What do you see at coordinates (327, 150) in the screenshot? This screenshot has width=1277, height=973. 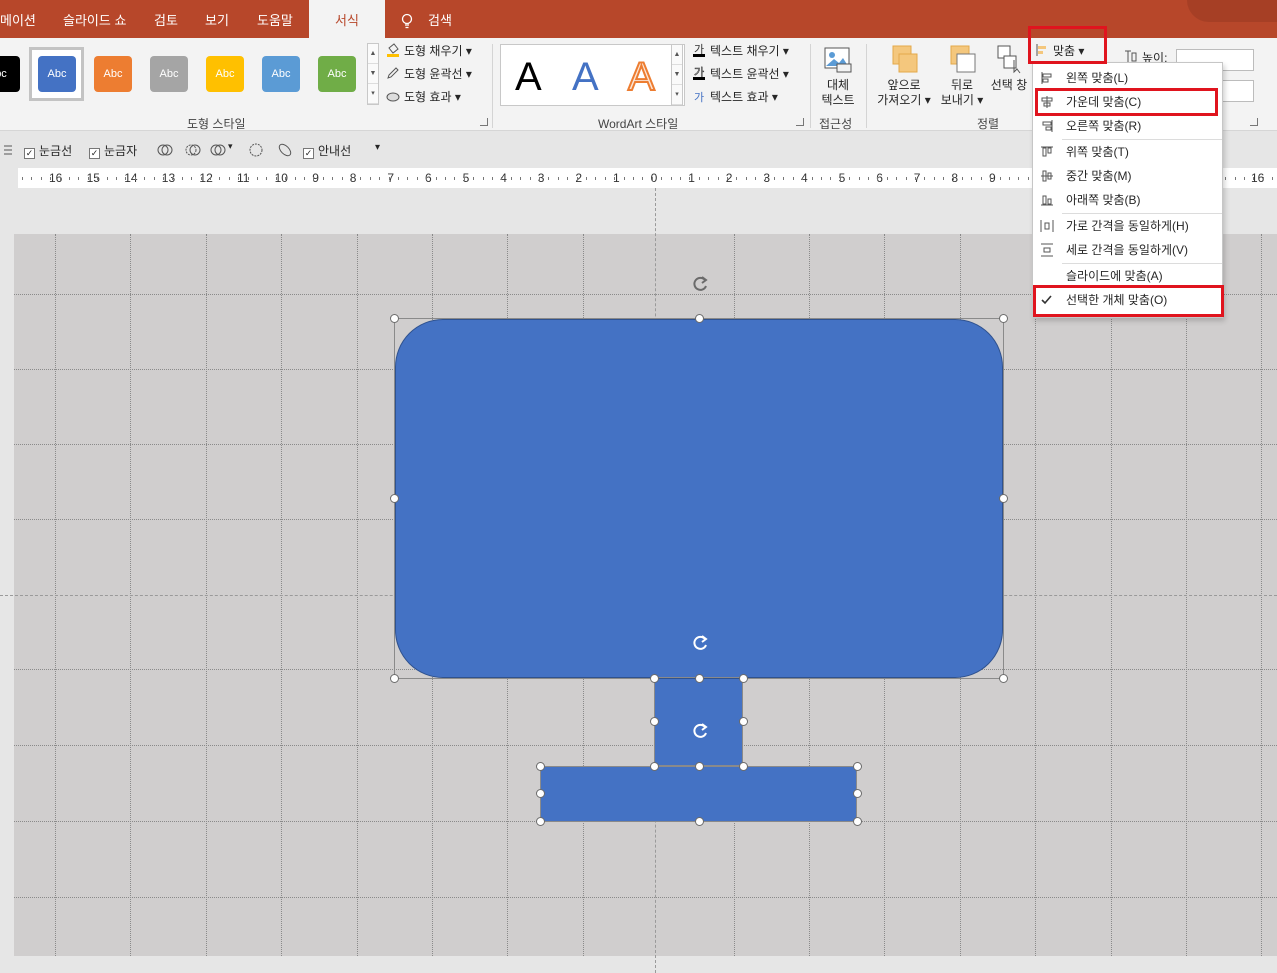 I see `guides-checkbox: ✓ 안내선` at bounding box center [327, 150].